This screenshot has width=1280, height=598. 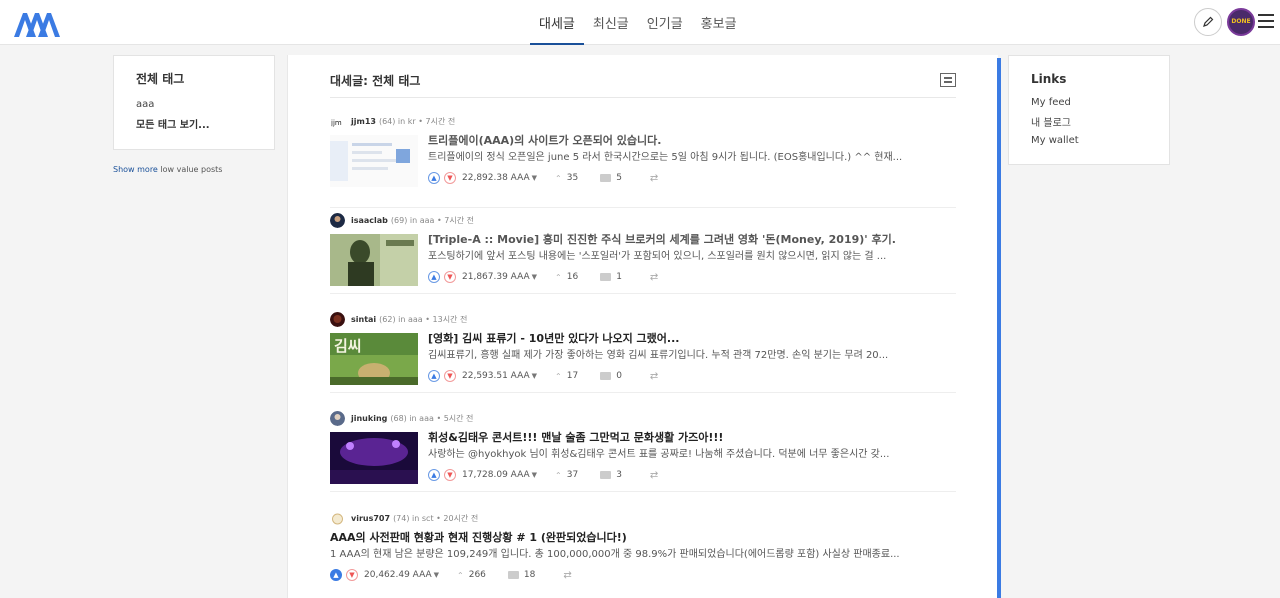 What do you see at coordinates (572, 376) in the screenshot?
I see `vote-count: 17` at bounding box center [572, 376].